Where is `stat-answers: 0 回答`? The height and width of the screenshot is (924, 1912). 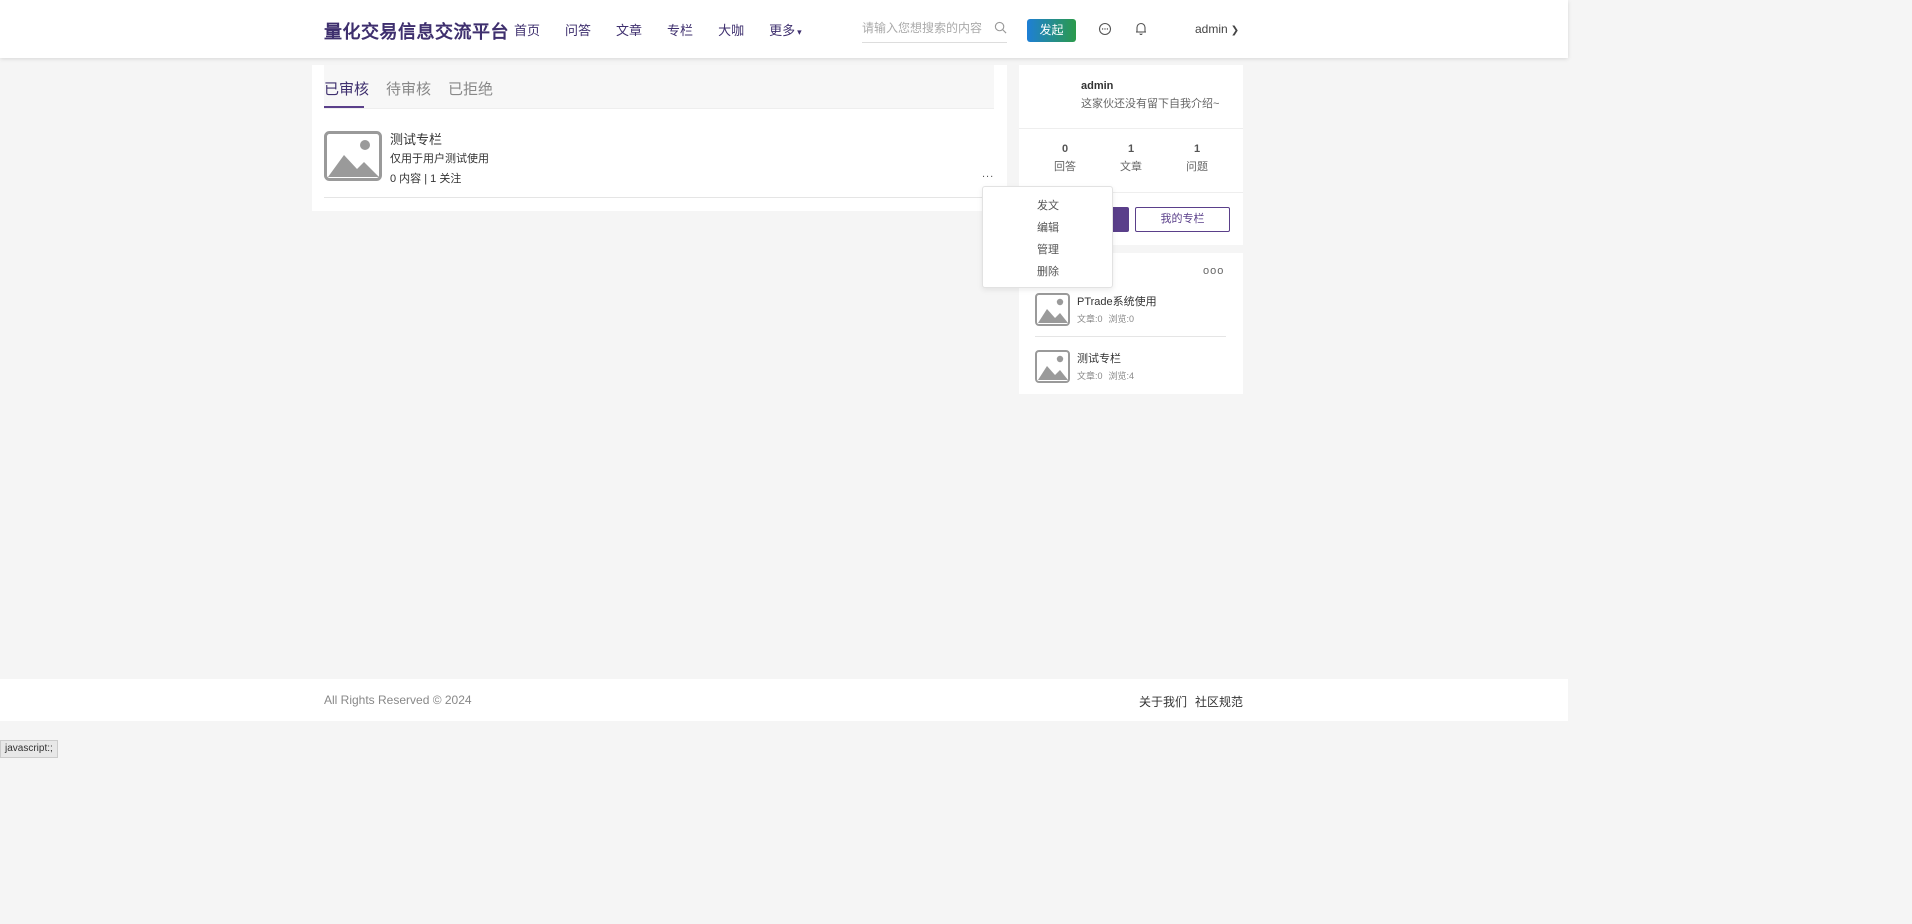
stat-answers: 0 回答 is located at coordinates (1065, 158).